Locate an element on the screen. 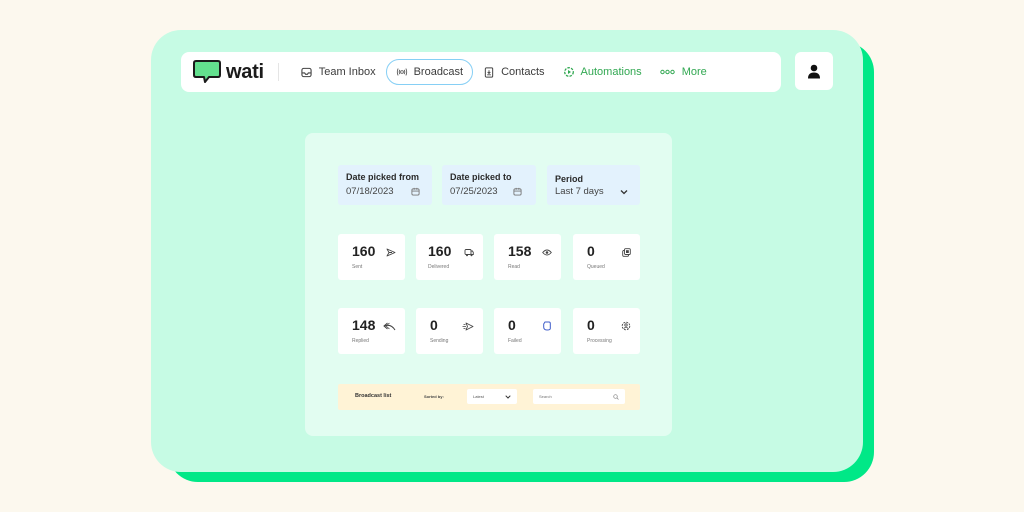 This screenshot has height=512, width=1024. date-from-label: Date picked from is located at coordinates (383, 177).